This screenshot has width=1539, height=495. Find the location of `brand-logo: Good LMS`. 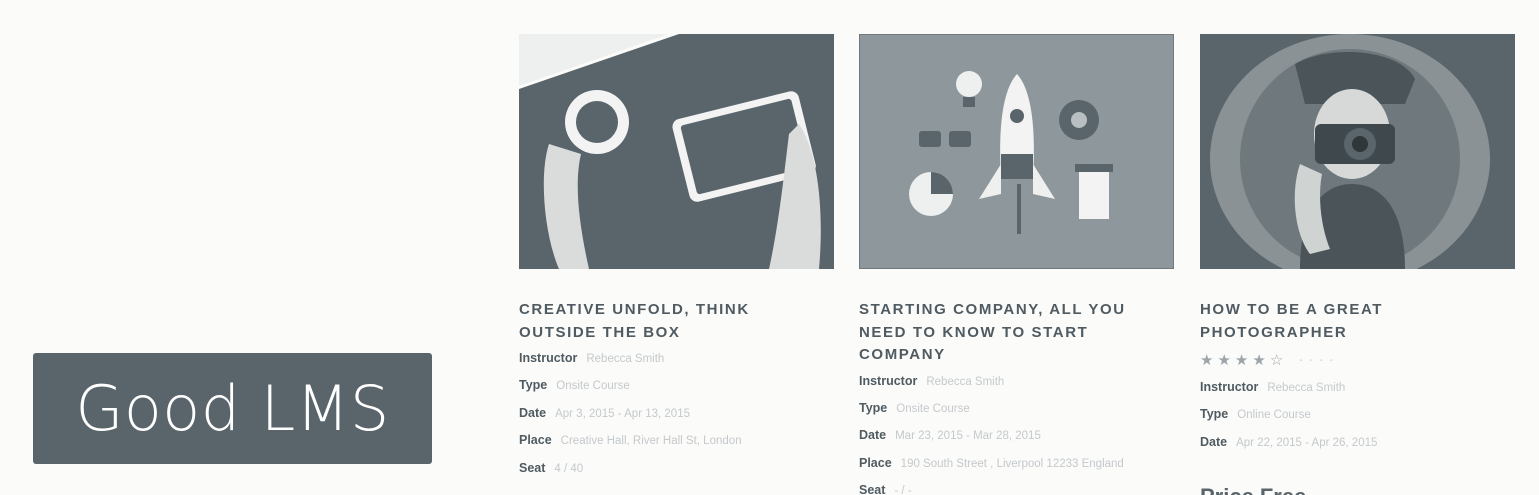

brand-logo: Good LMS is located at coordinates (232, 408).